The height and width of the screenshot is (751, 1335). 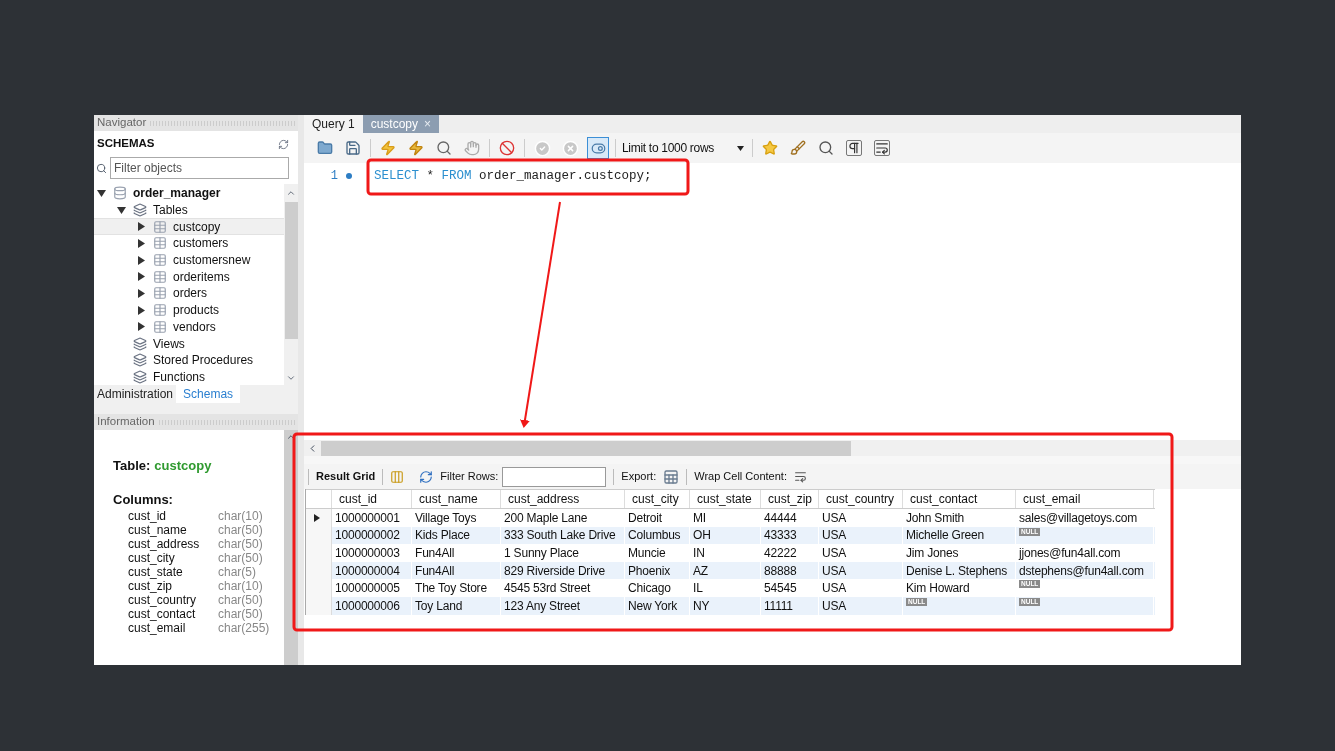 I want to click on column-header: cust_address, so click(x=563, y=499).